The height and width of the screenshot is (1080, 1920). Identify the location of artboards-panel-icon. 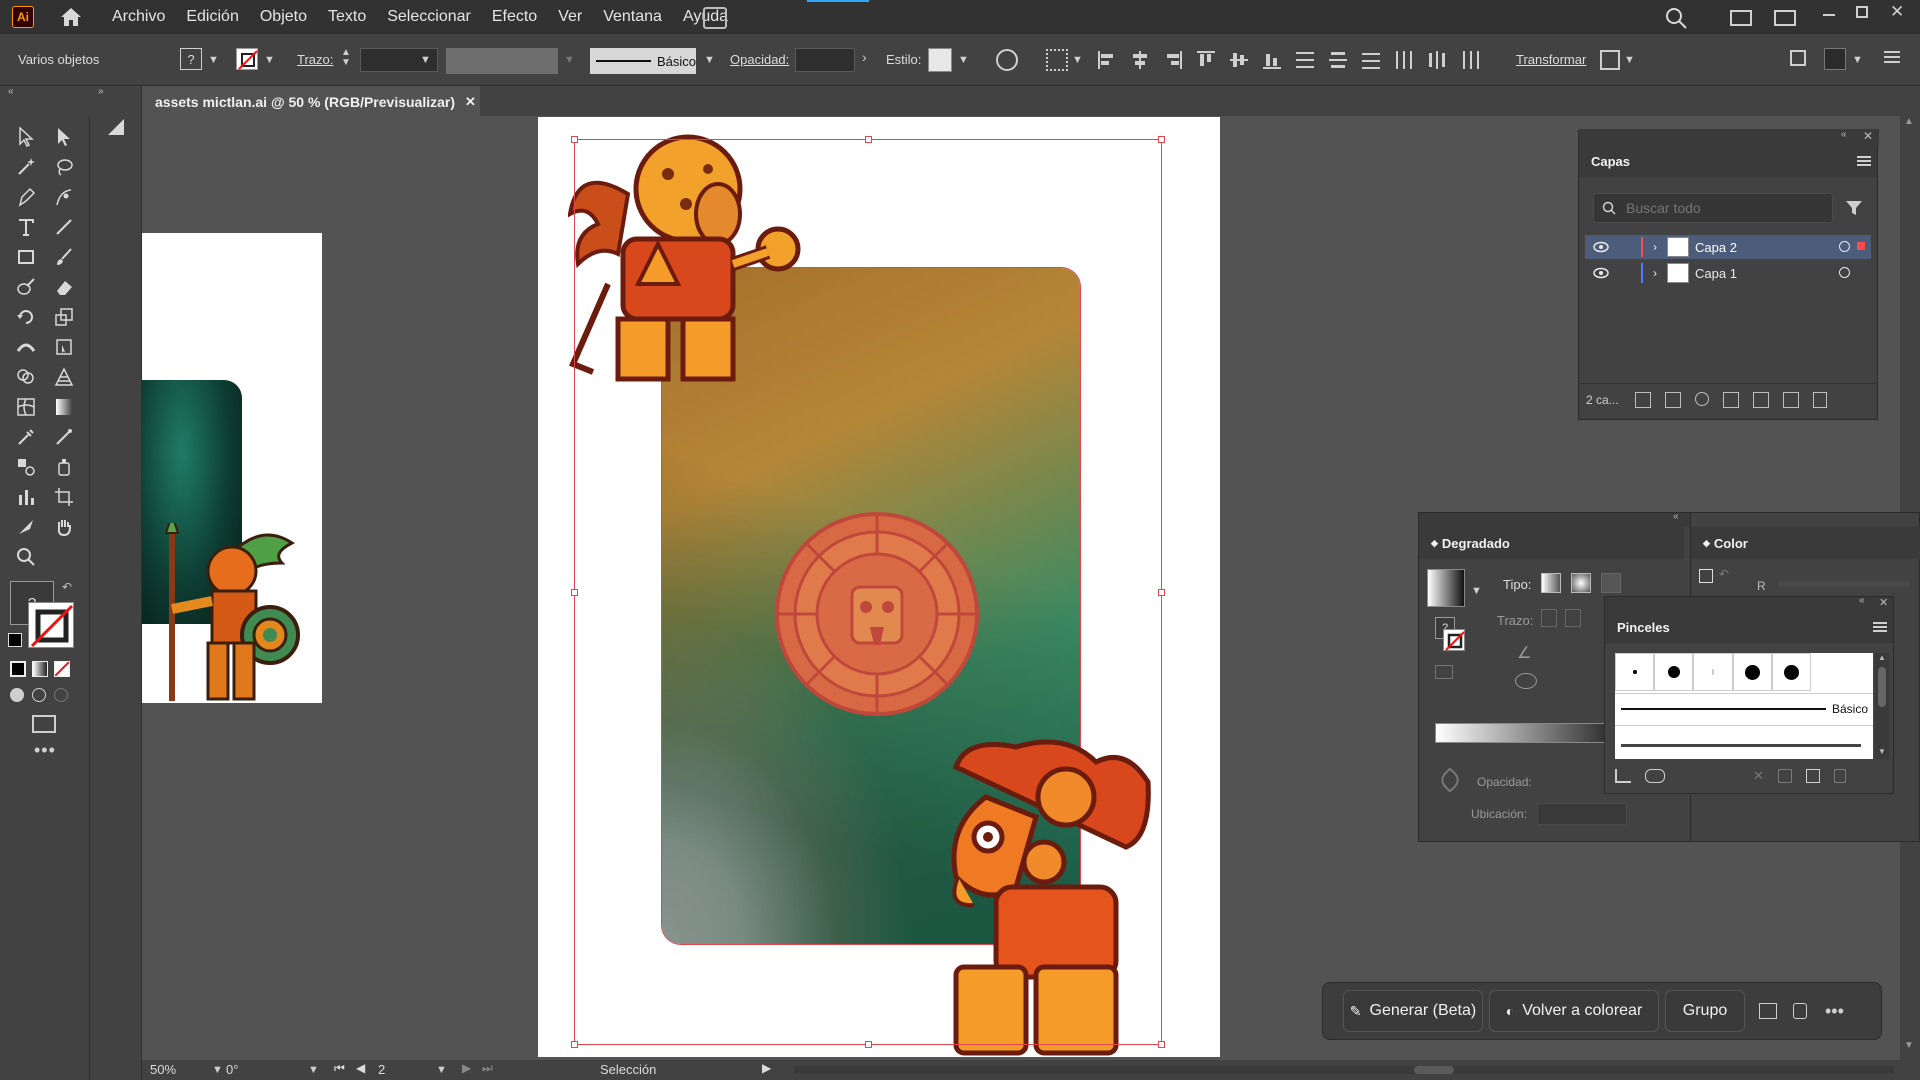
(116, 127).